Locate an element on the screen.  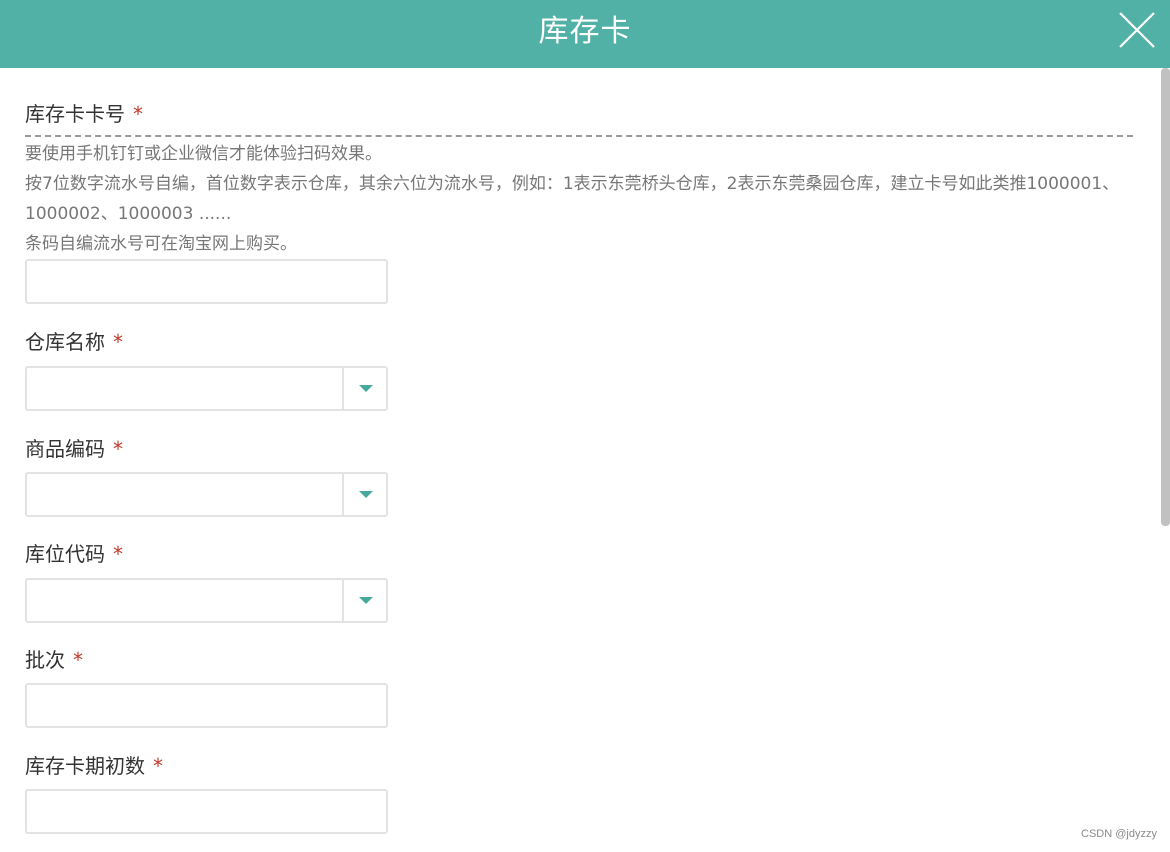
dashed-divider is located at coordinates (579, 136).